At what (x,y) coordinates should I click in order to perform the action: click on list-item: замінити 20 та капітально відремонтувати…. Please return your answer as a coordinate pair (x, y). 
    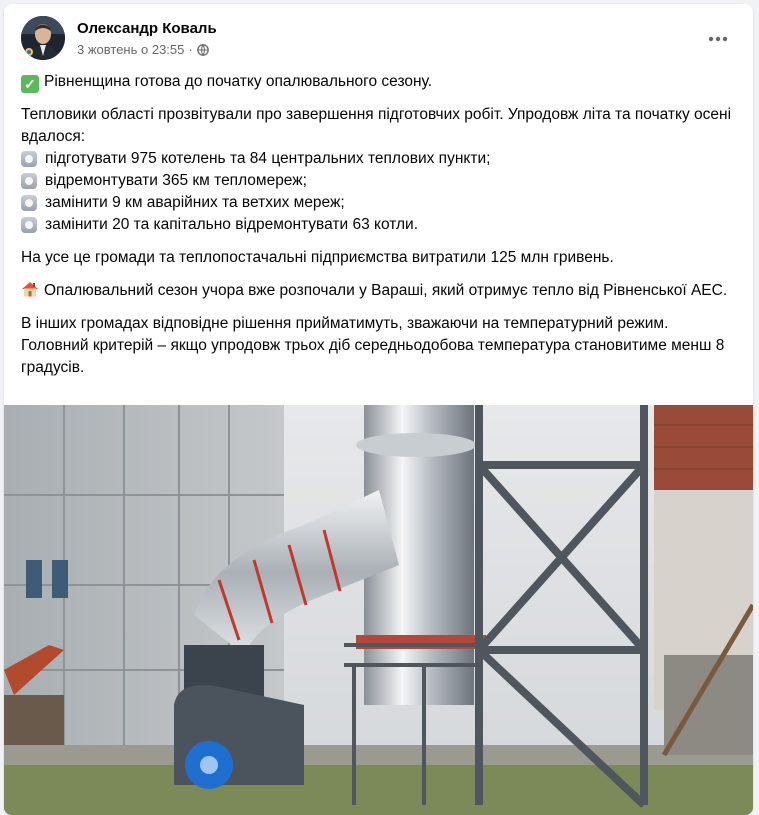
    Looking at the image, I should click on (379, 225).